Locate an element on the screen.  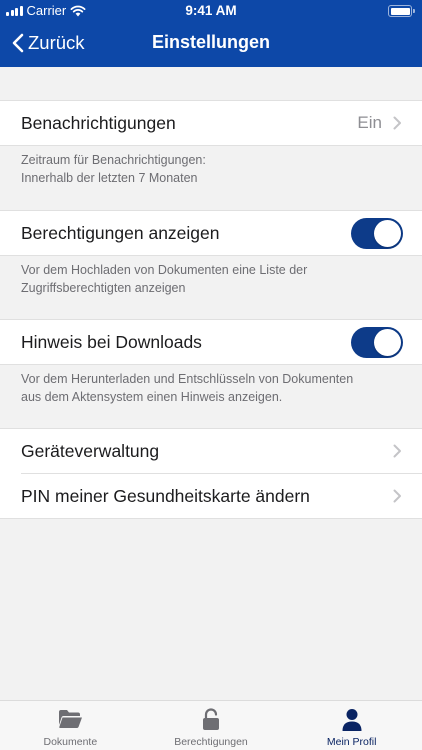
downloads-row: Hinweis bei Downloads is located at coordinates (211, 342).